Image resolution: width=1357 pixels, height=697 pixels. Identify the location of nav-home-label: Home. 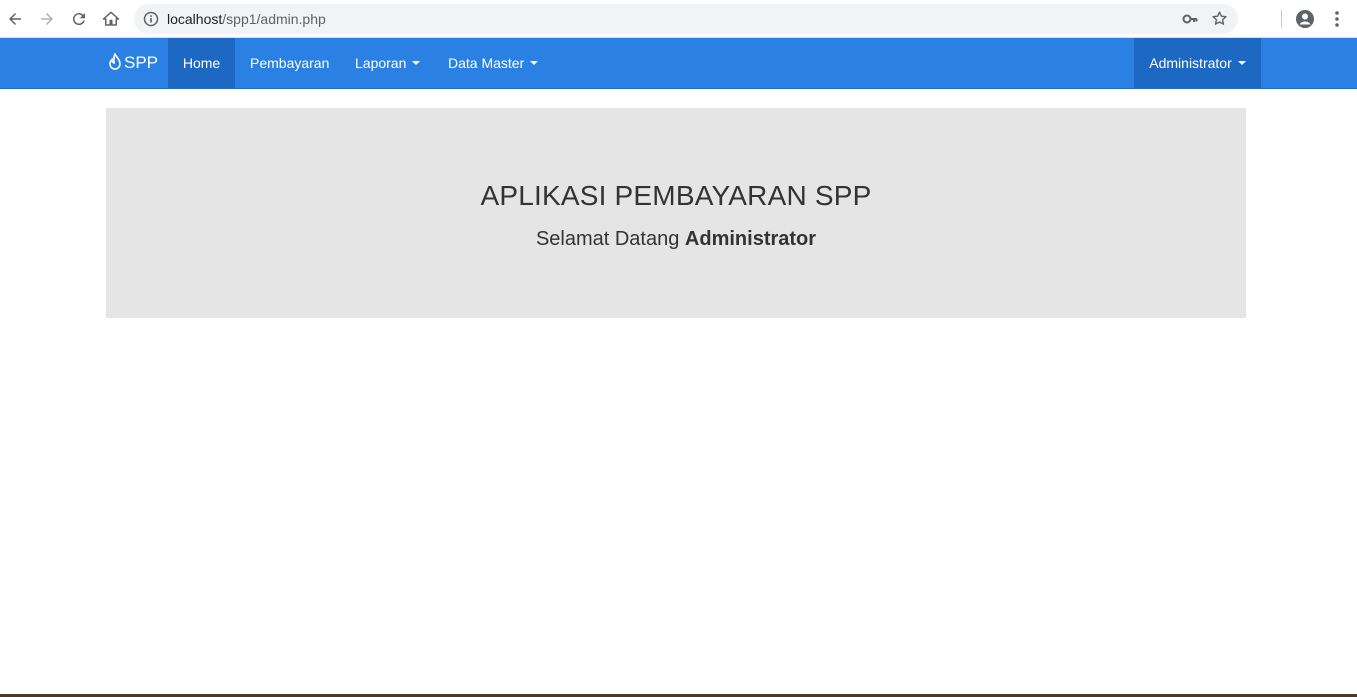
(201, 63).